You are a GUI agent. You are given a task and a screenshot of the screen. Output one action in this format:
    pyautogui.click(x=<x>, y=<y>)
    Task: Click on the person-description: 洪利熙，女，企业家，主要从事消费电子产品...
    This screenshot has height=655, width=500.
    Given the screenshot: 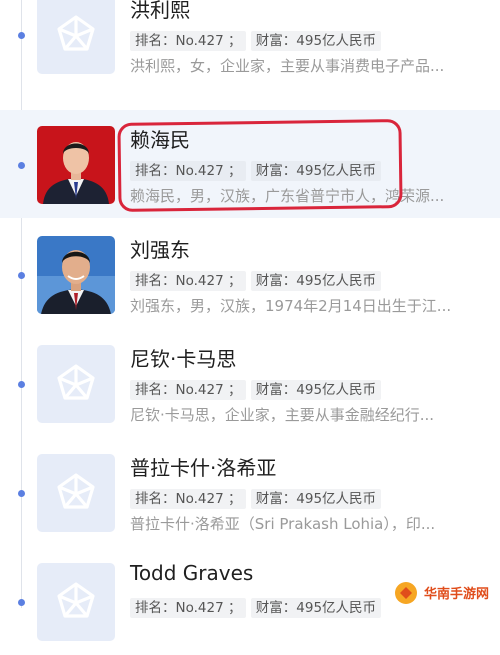 What is the action you would take?
    pyautogui.click(x=287, y=66)
    